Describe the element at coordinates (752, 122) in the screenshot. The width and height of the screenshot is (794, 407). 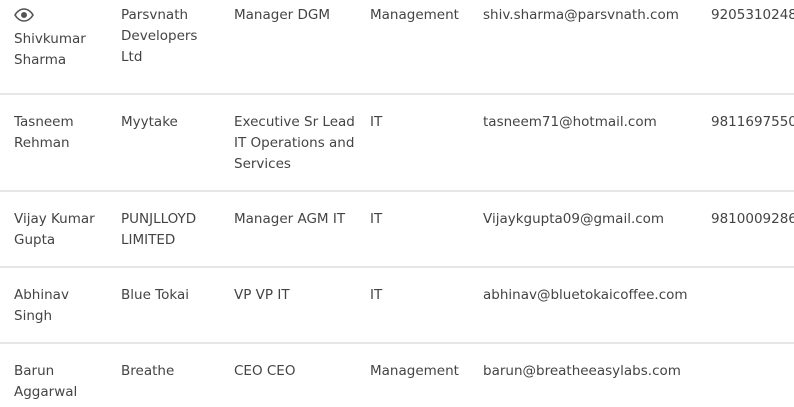
I see `phone-cell: 9811697550` at that location.